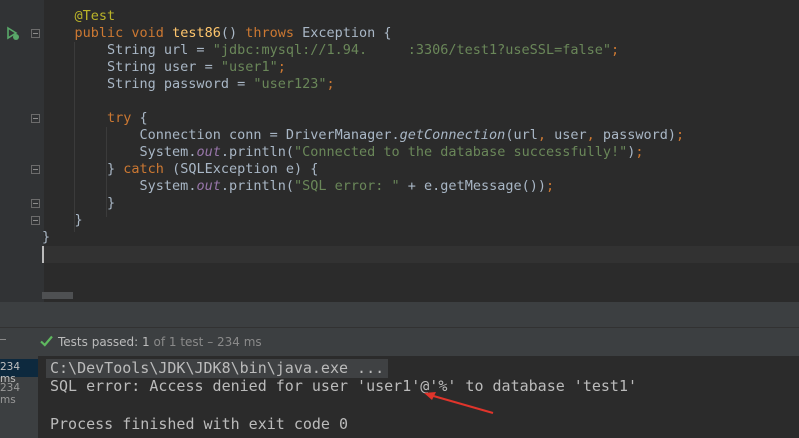 The height and width of the screenshot is (438, 799). Describe the element at coordinates (95, 16) in the screenshot. I see `code-token: @Test` at that location.